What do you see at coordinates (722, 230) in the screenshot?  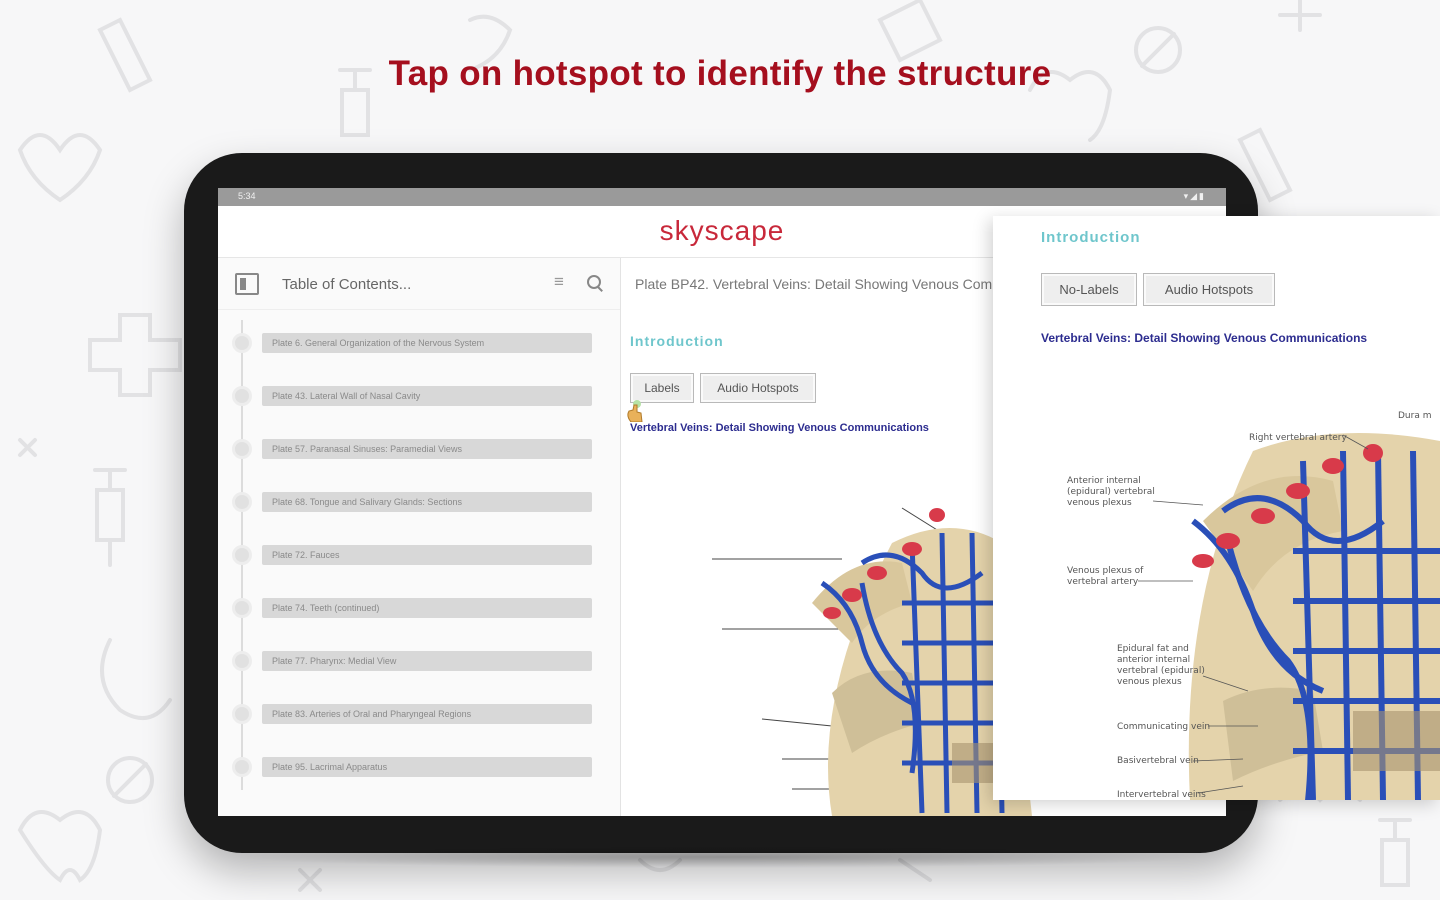 I see `skyscape-logo: skyscape` at bounding box center [722, 230].